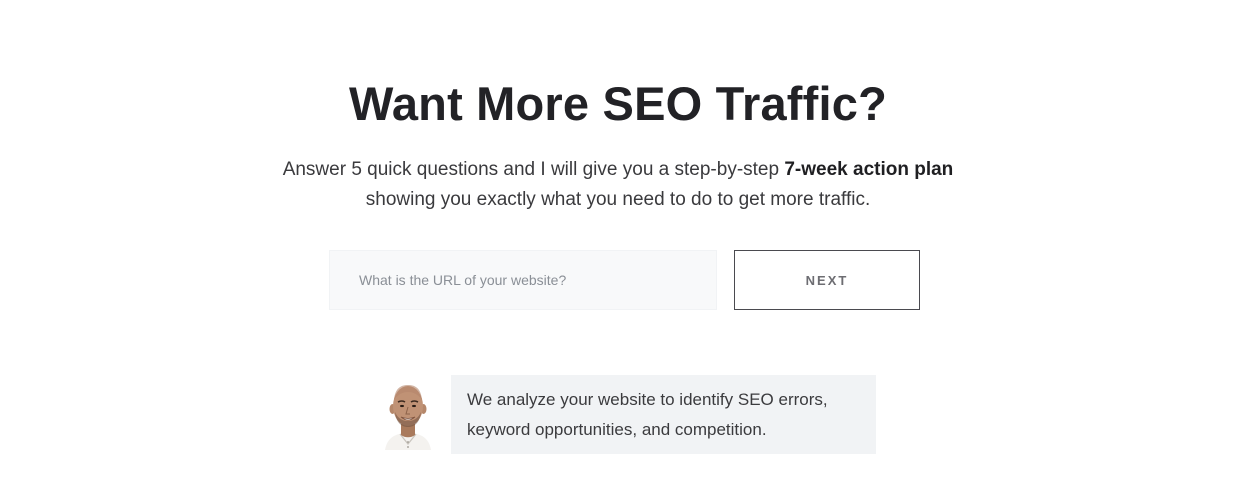 The image size is (1236, 496). What do you see at coordinates (617, 429) in the screenshot?
I see `testimonial-line-2: keyword opportunities, and competition.` at bounding box center [617, 429].